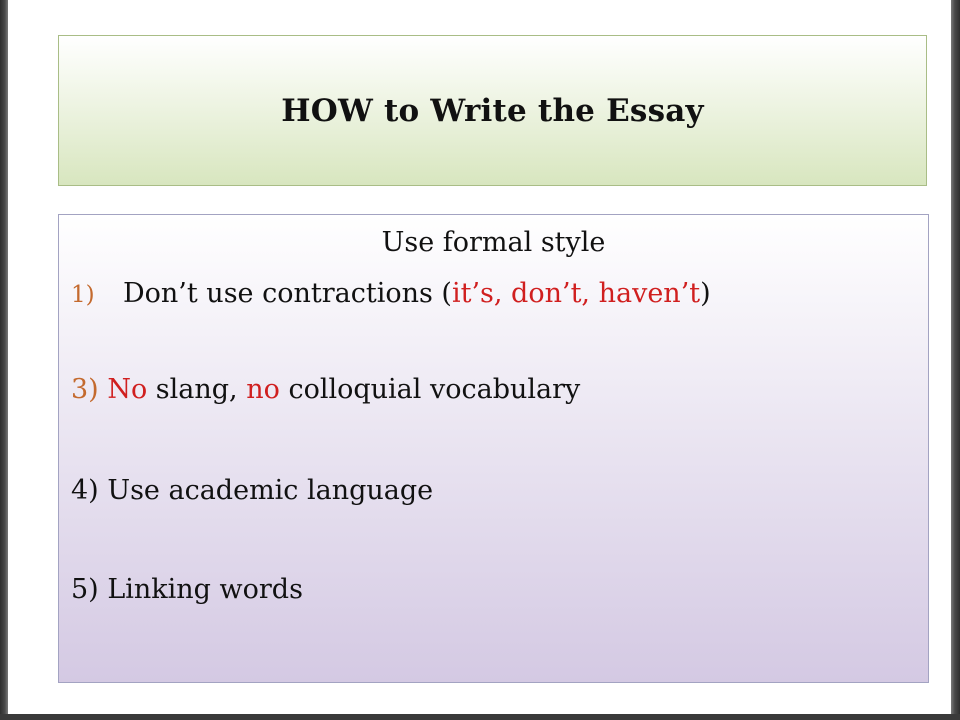 The image size is (960, 720). What do you see at coordinates (83, 295) in the screenshot?
I see `list-item-1-number: 1)` at bounding box center [83, 295].